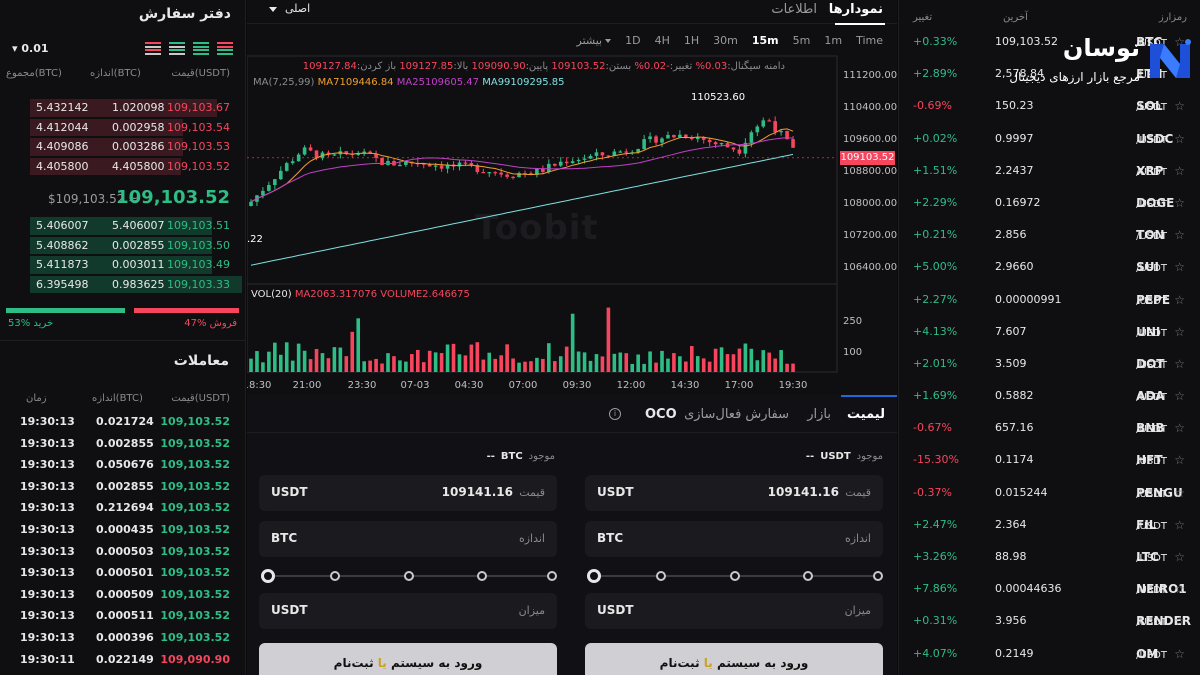 Image resolution: width=1200 pixels, height=675 pixels. Describe the element at coordinates (523, 385) in the screenshot. I see `time-tick-label: 07:00` at that location.